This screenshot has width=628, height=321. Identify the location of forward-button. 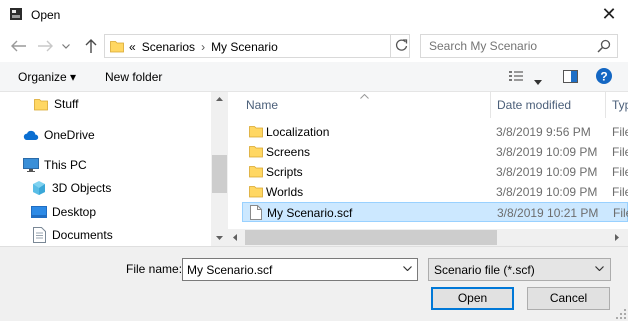
(45, 46).